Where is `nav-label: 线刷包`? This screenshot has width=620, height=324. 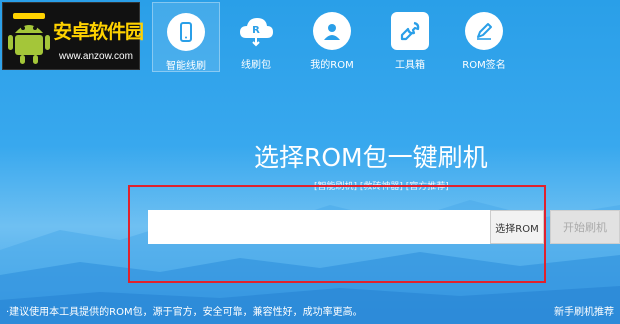 nav-label: 线刷包 is located at coordinates (256, 65).